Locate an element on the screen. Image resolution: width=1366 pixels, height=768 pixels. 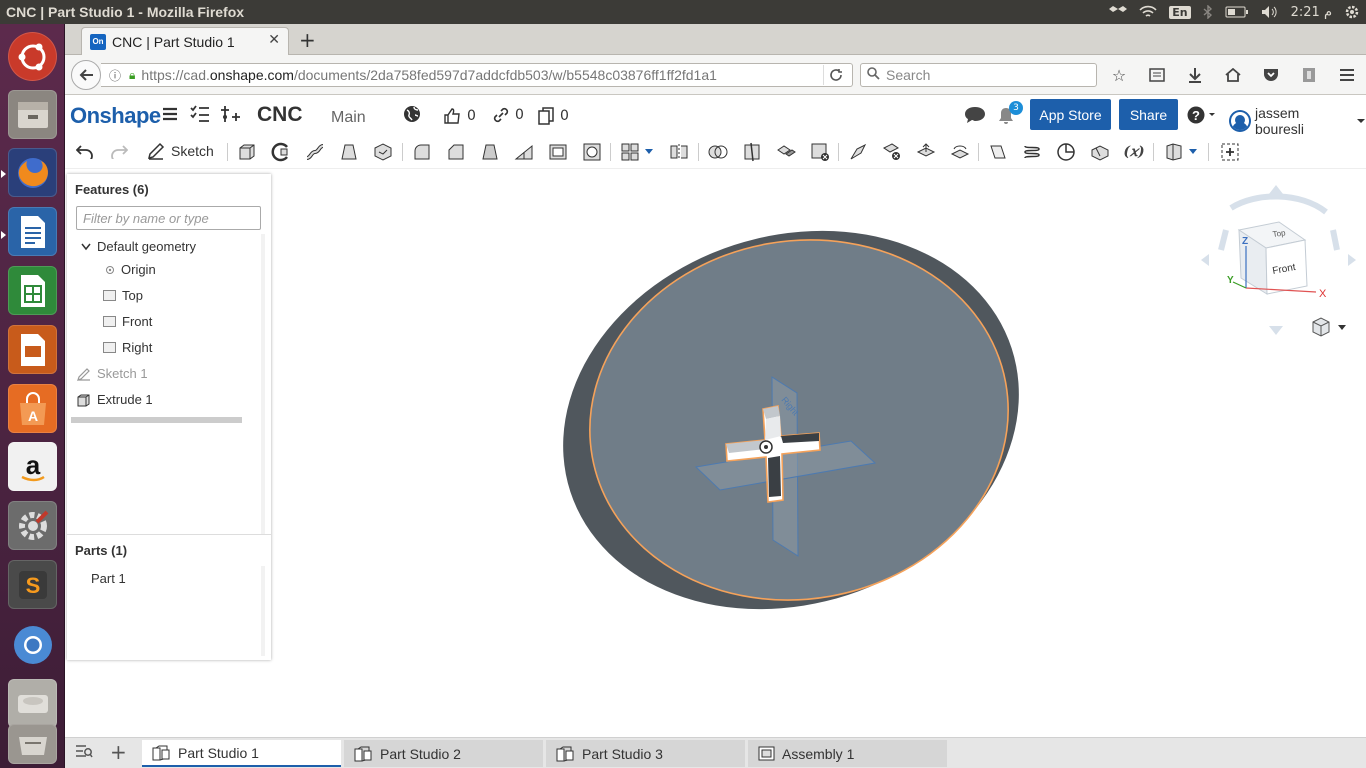
workspace-name: Main is located at coordinates (348, 118).